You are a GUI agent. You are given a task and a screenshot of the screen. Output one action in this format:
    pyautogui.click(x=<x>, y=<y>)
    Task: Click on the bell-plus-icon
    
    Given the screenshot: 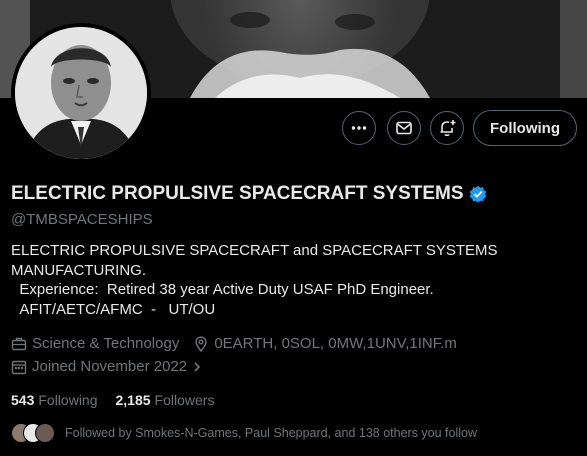 What is the action you would take?
    pyautogui.click(x=448, y=128)
    